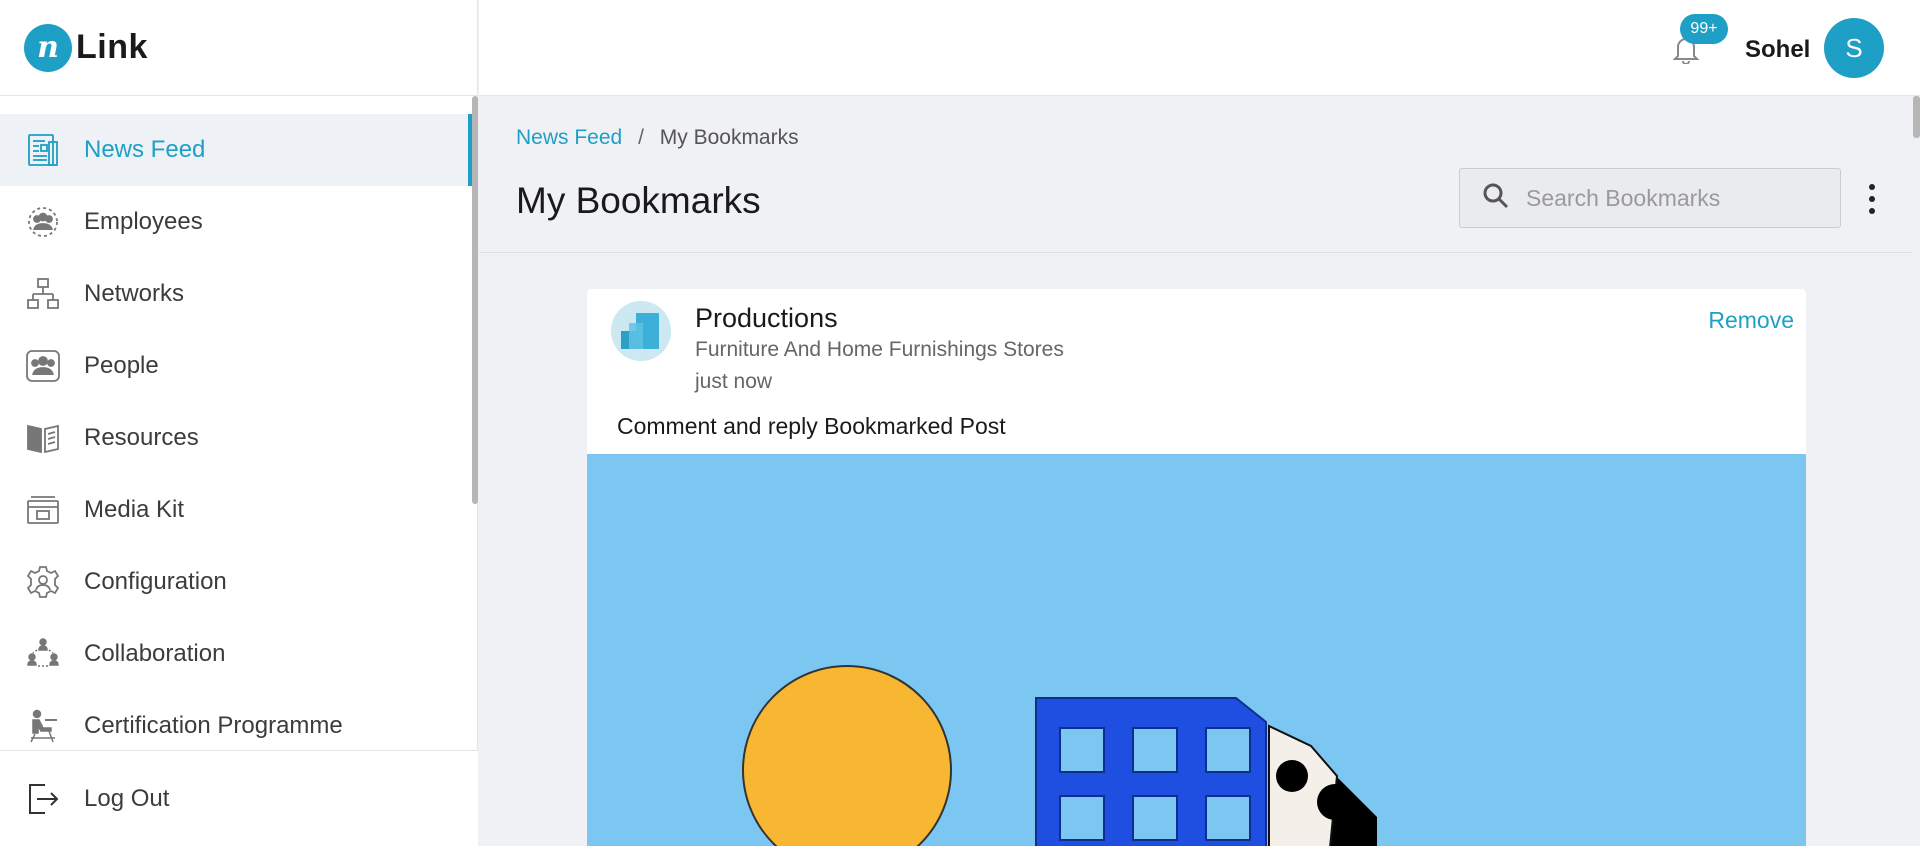  Describe the element at coordinates (134, 509) in the screenshot. I see `sidebar-item-label: Media Kit` at that location.